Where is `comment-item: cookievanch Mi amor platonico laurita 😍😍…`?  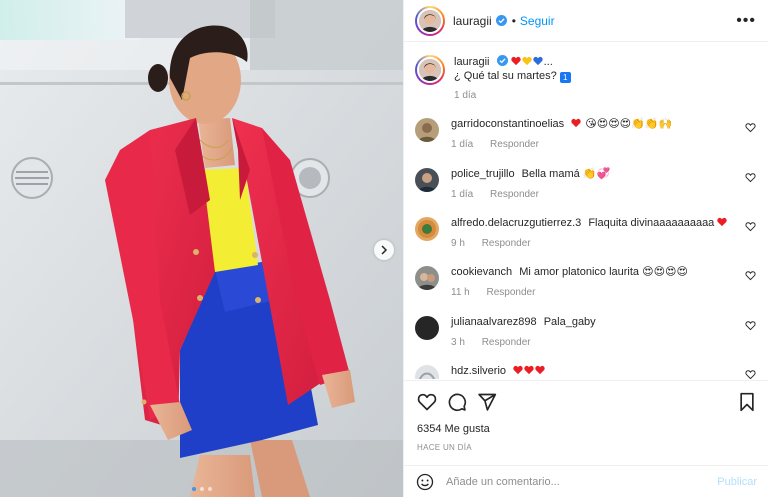
comment-item: cookievanch Mi amor platonico laurita 😍😍… is located at coordinates (586, 281).